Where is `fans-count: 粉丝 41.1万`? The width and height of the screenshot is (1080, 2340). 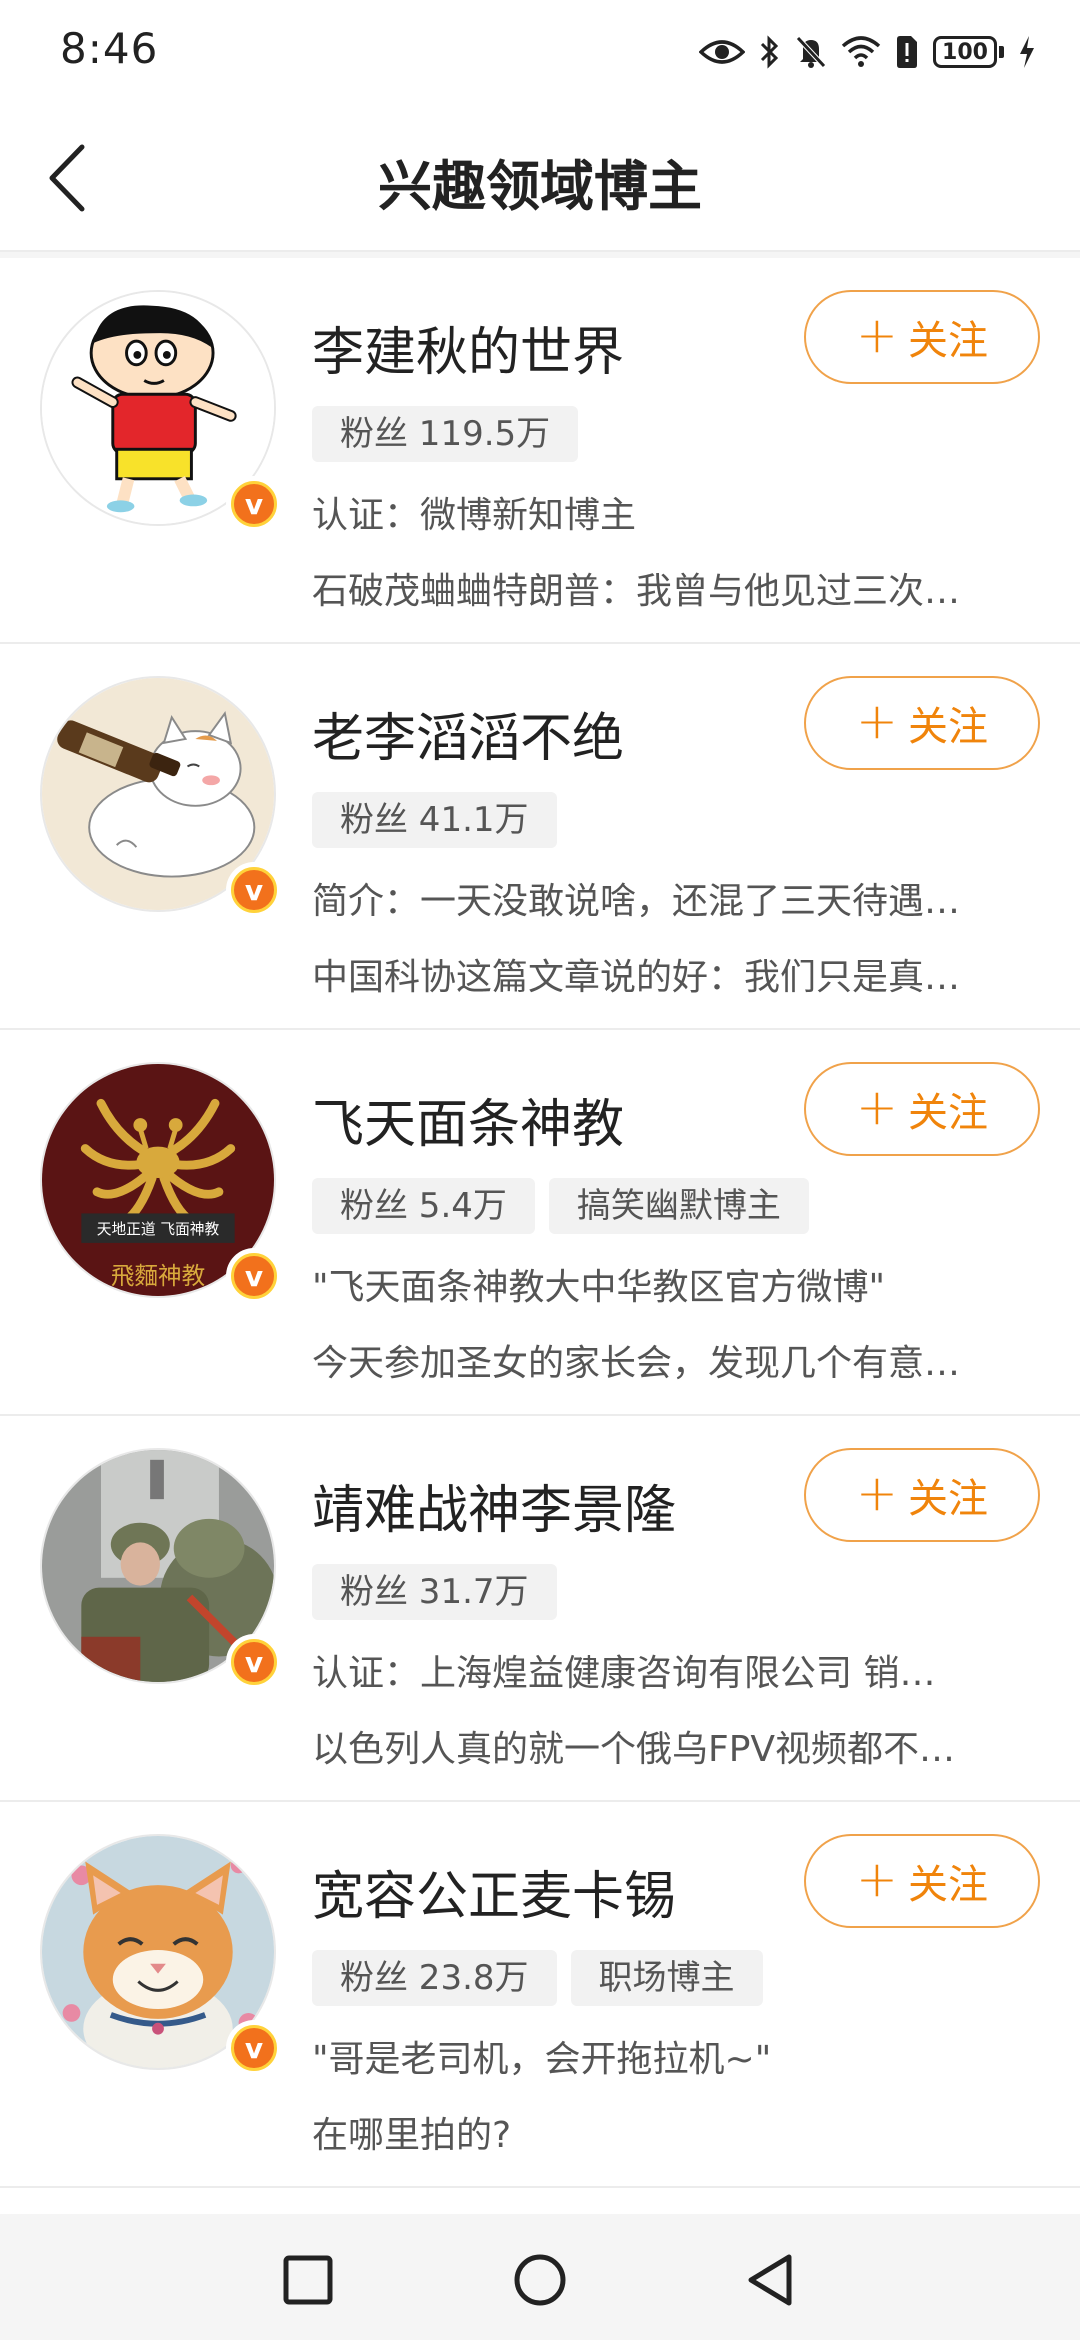 fans-count: 粉丝 41.1万 is located at coordinates (434, 820).